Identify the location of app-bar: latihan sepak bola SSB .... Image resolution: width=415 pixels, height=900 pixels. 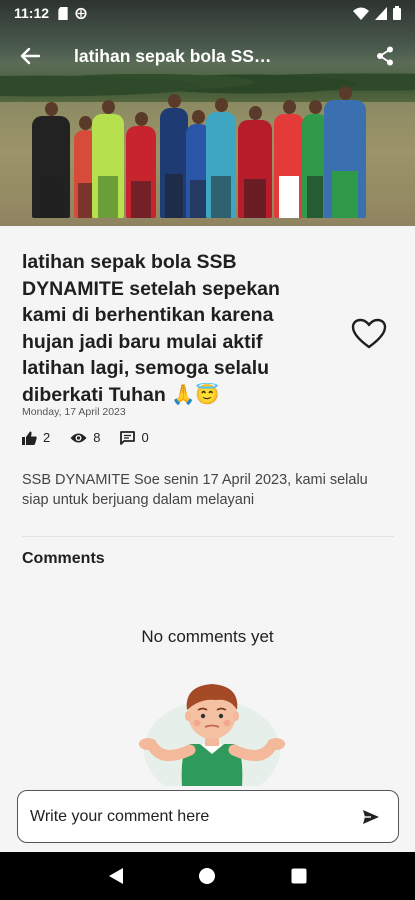
(207, 56).